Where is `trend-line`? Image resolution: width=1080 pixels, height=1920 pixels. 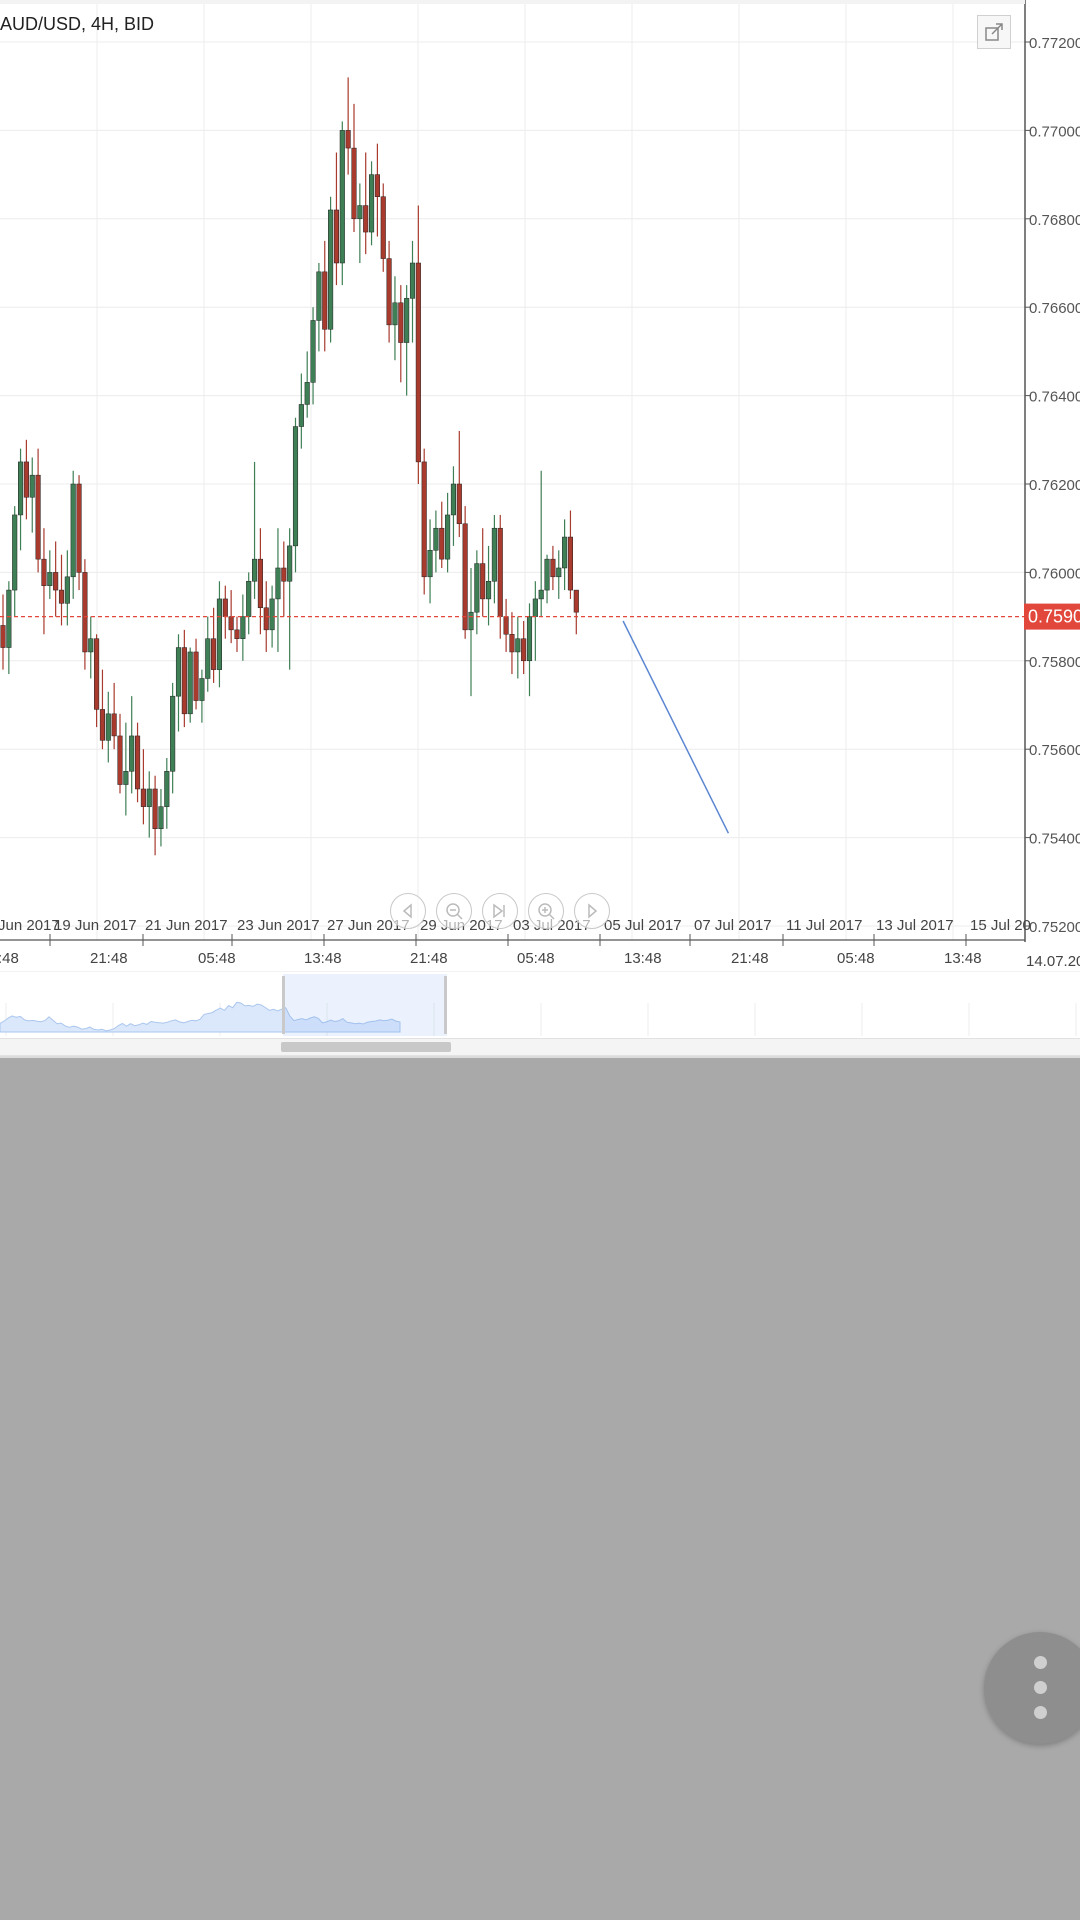
trend-line is located at coordinates (676, 727).